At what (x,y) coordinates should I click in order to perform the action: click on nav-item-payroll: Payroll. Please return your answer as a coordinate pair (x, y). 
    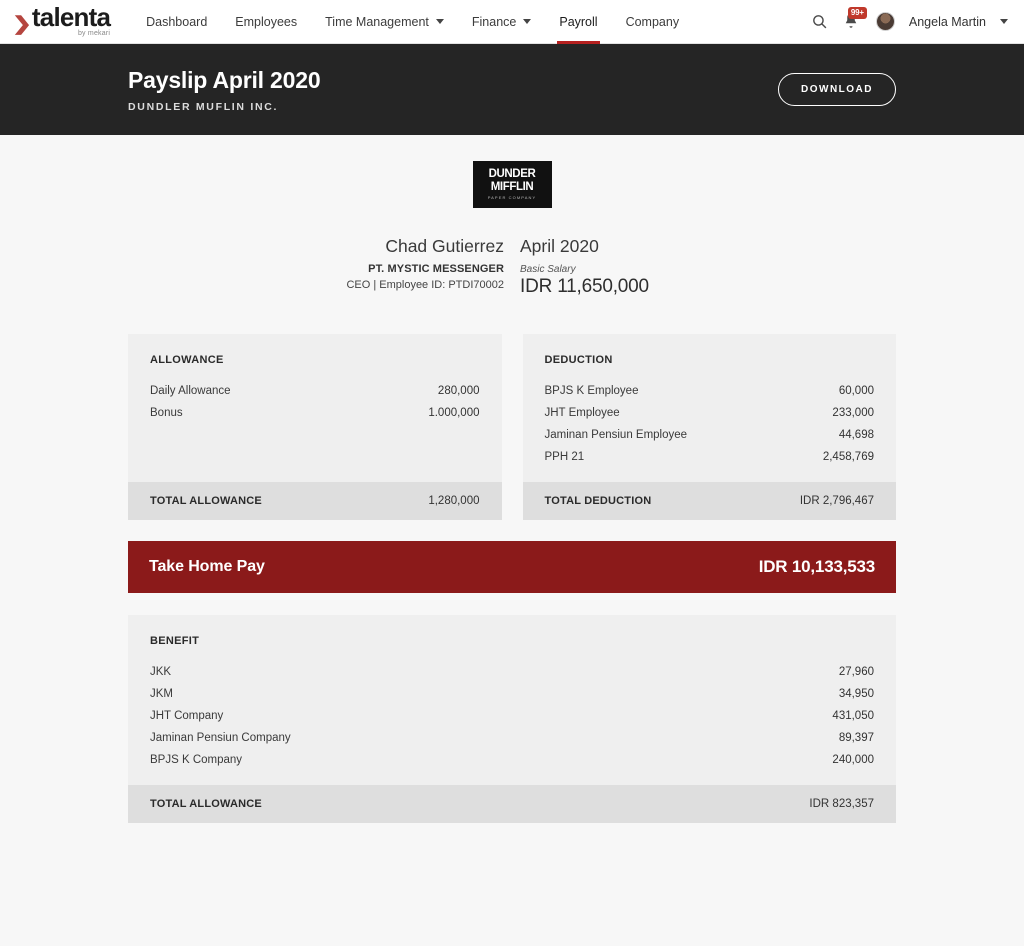
    Looking at the image, I should click on (578, 22).